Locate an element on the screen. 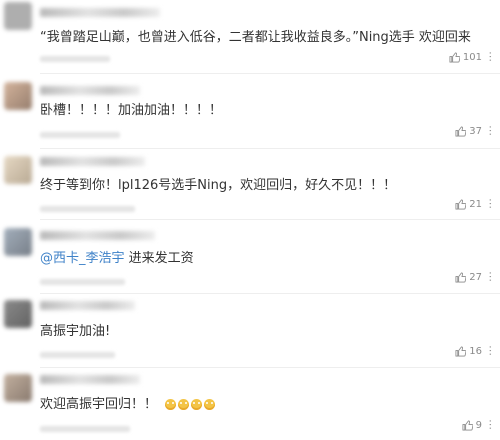 The image size is (500, 440). comment-body: 欢迎高振宇回归！！ is located at coordinates (99, 404).